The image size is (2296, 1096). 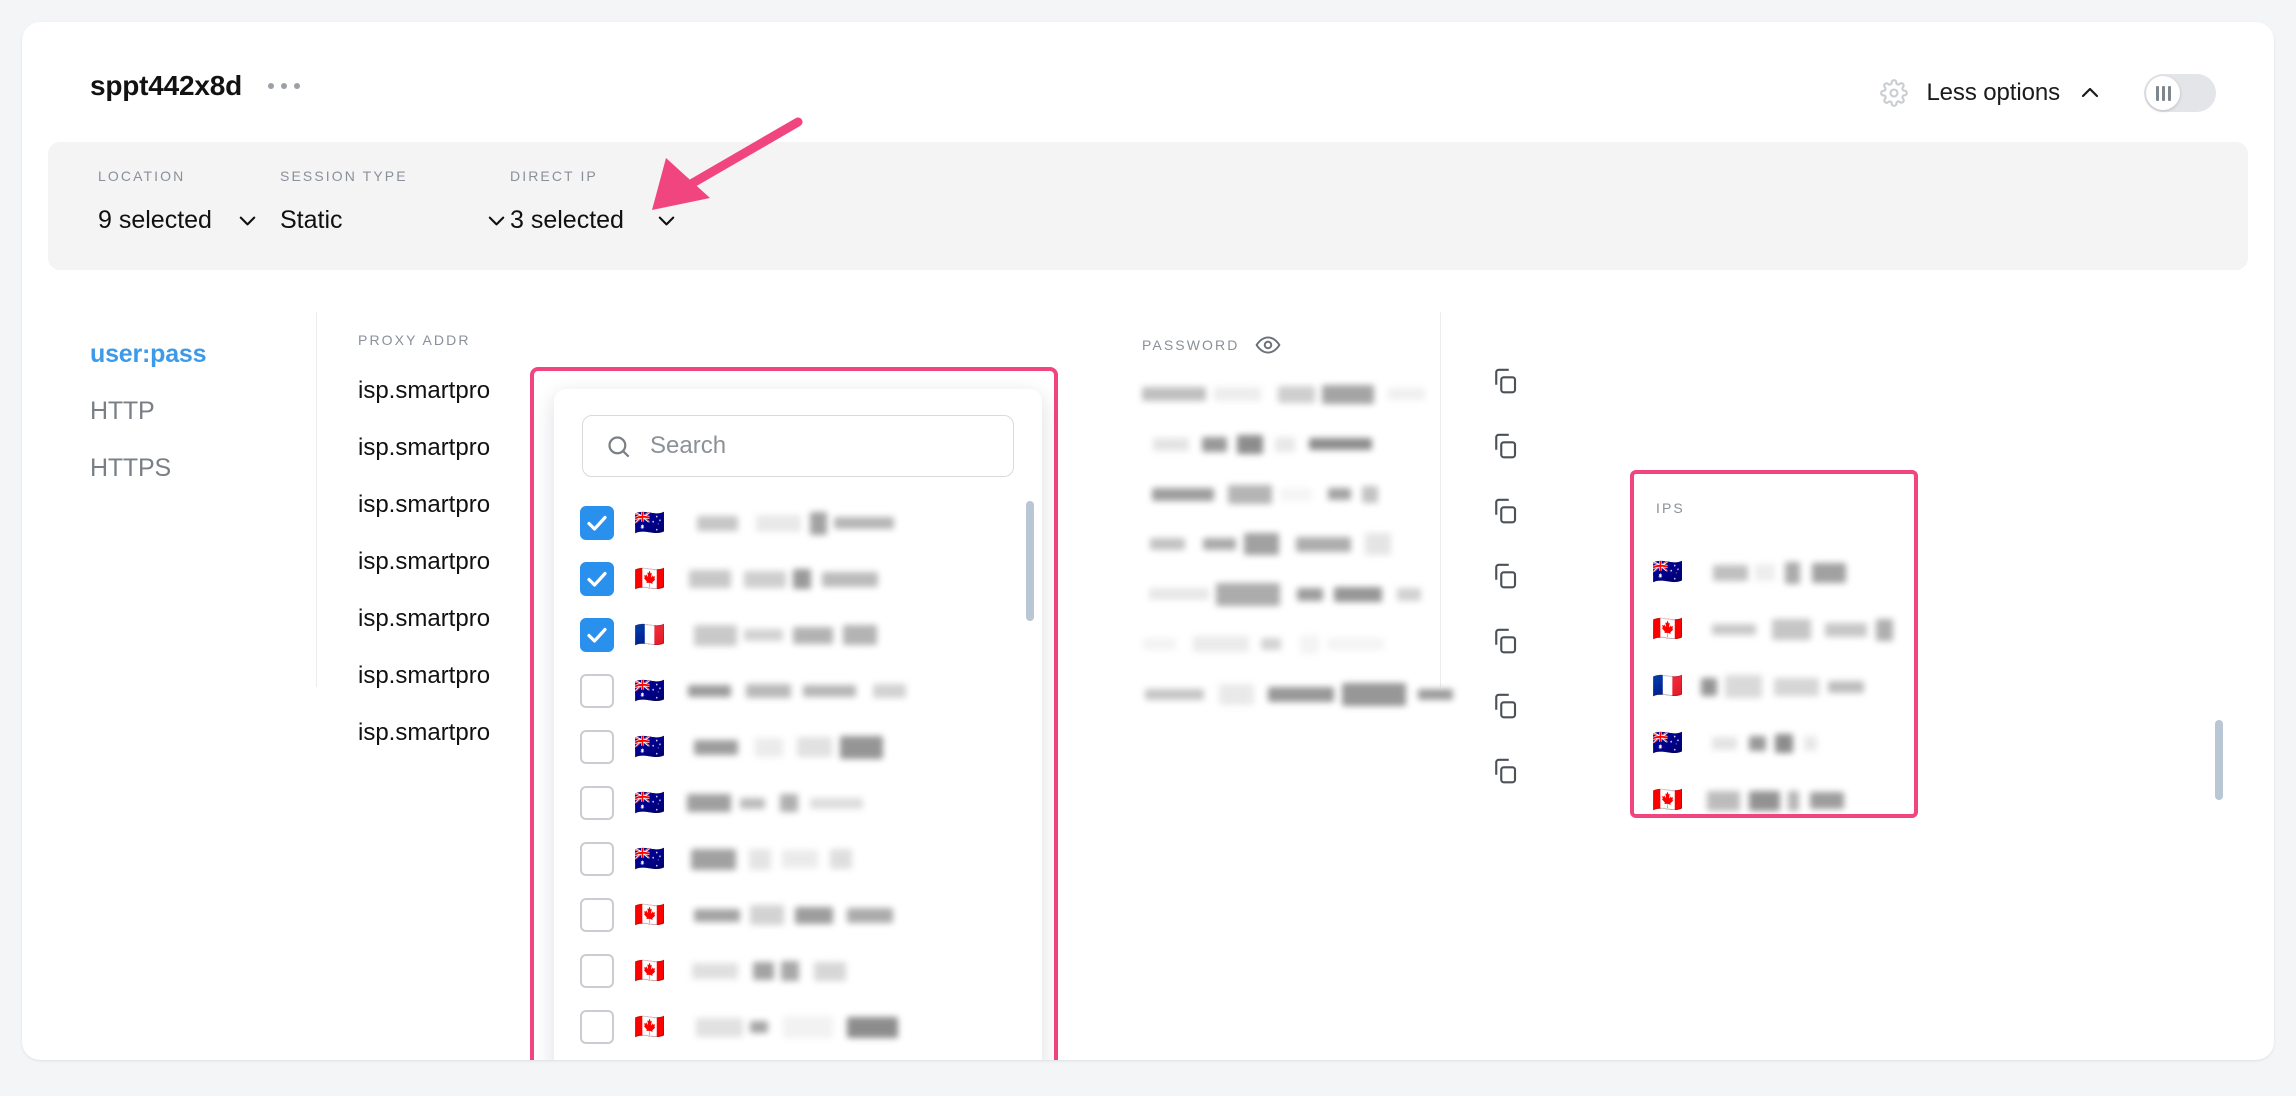 I want to click on dropdown-search-box, so click(x=798, y=446).